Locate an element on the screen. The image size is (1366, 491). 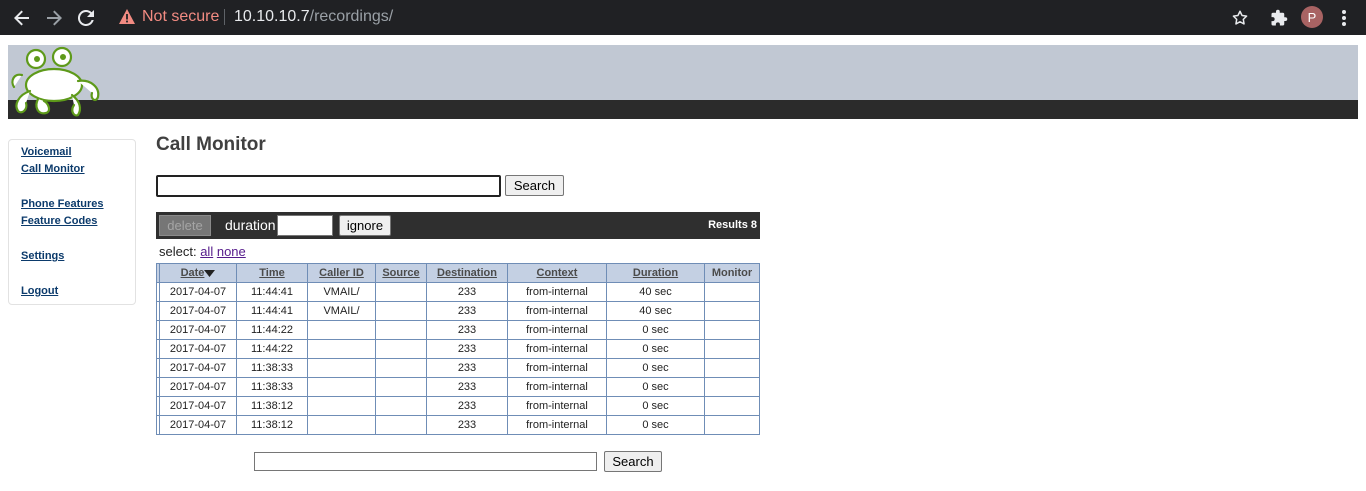
select-label: select: is located at coordinates (178, 251).